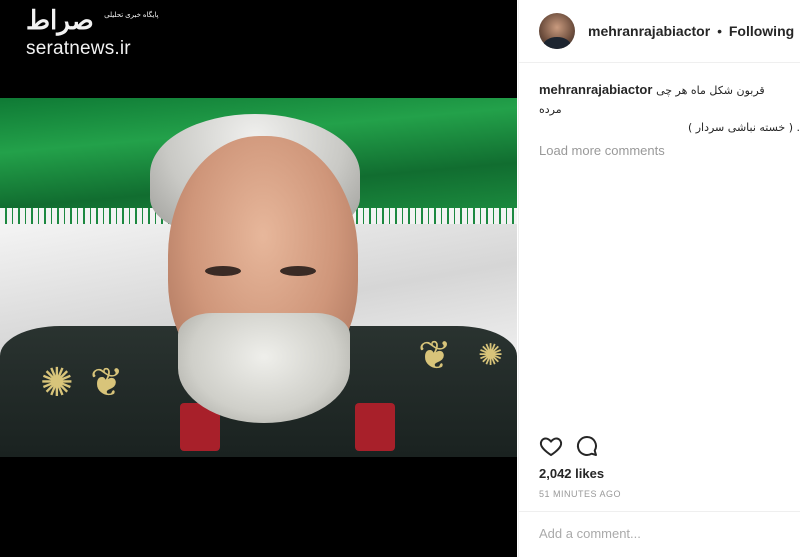 The image size is (800, 557). I want to click on post-header: mehranrajabiactor • Following, so click(659, 31).